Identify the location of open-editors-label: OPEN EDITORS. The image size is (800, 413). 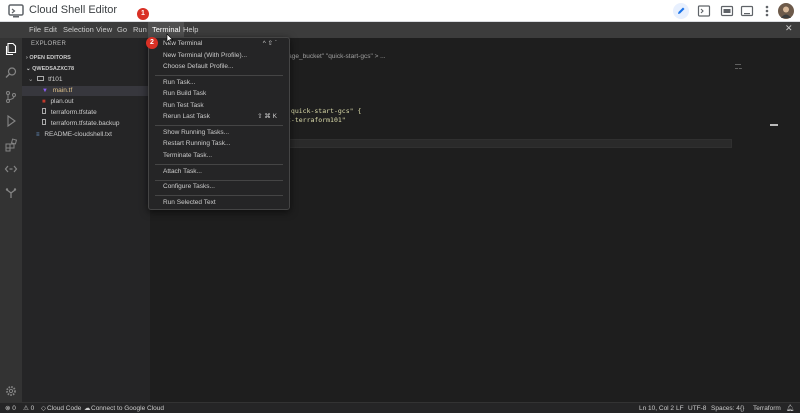
(50, 58).